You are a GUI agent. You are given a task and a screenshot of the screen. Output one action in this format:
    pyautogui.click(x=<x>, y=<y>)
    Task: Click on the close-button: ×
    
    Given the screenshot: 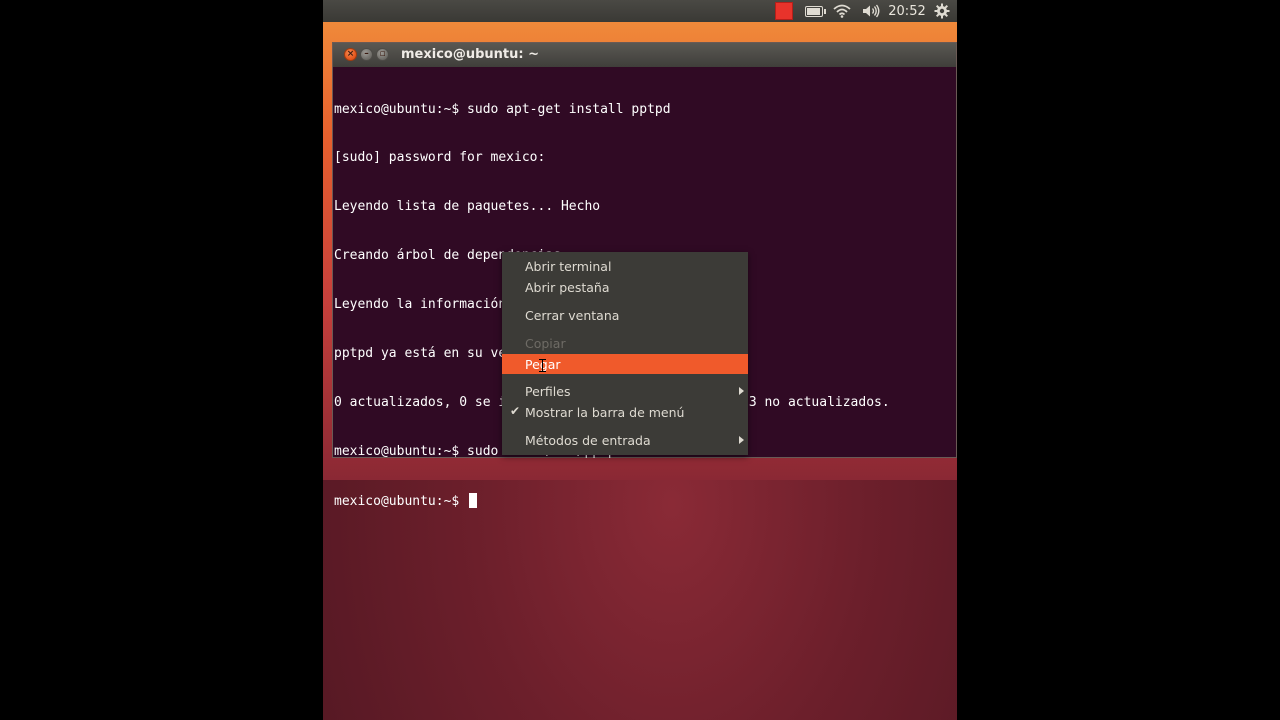 What is the action you would take?
    pyautogui.click(x=350, y=54)
    